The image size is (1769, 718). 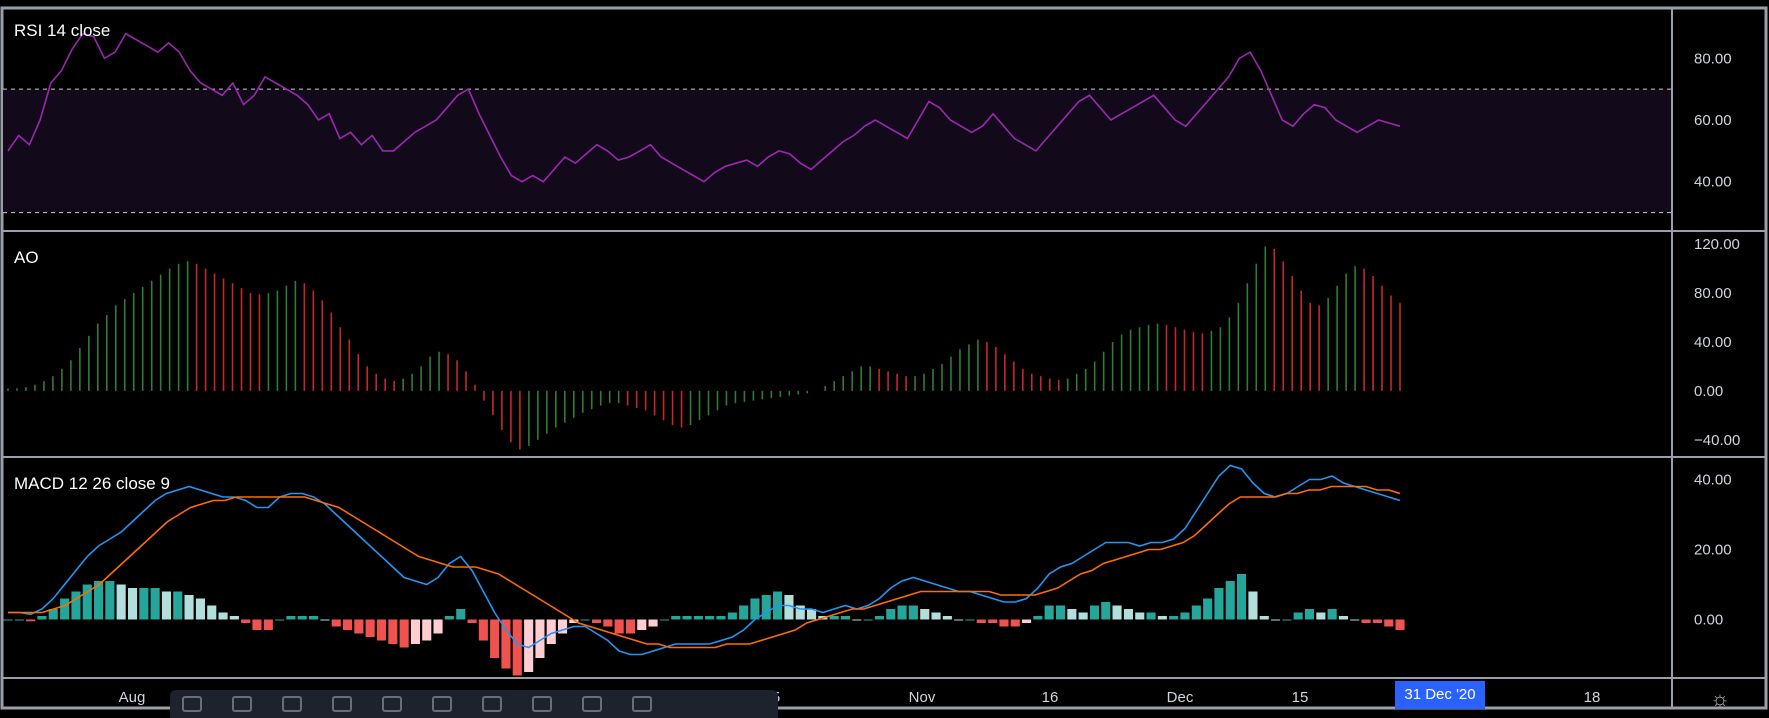 What do you see at coordinates (292, 704) in the screenshot?
I see `brush-icon` at bounding box center [292, 704].